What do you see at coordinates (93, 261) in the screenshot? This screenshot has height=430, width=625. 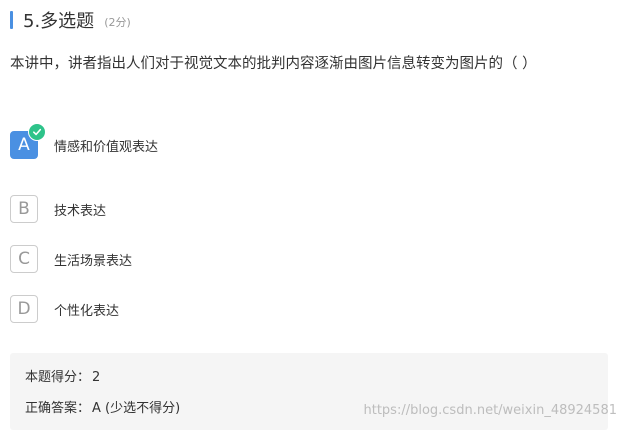 I see `option-c-label: 生活场景表达` at bounding box center [93, 261].